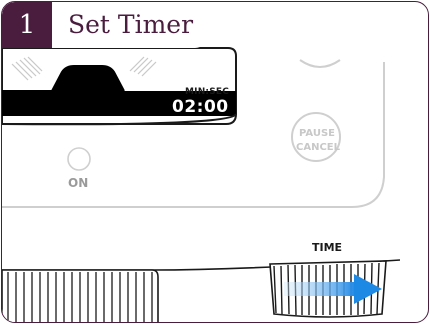  Describe the element at coordinates (131, 24) in the screenshot. I see `step-title: Set Timer` at that location.